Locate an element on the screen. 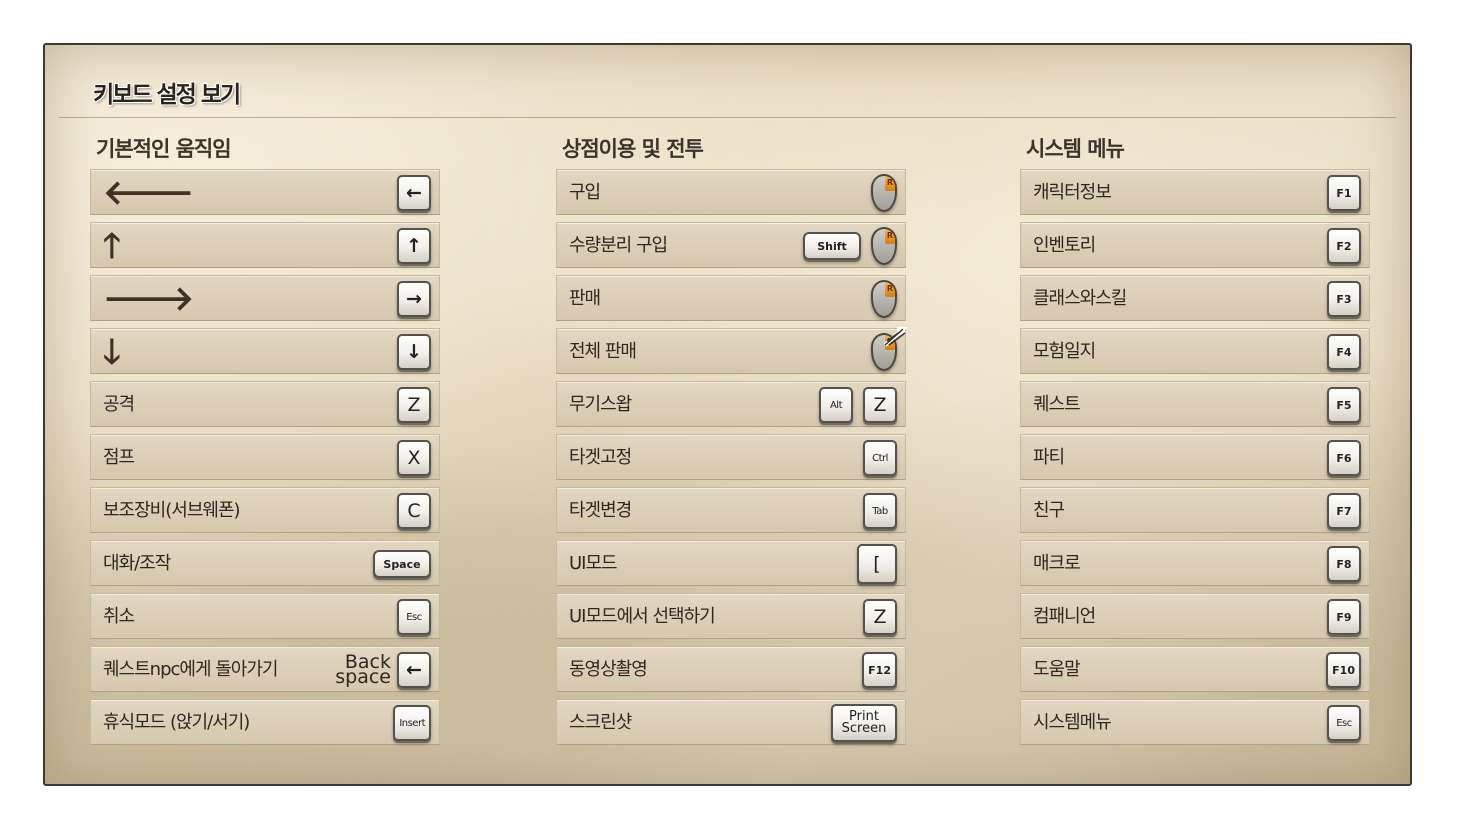  row-companion: 컴패니언 F9 is located at coordinates (1195, 616).